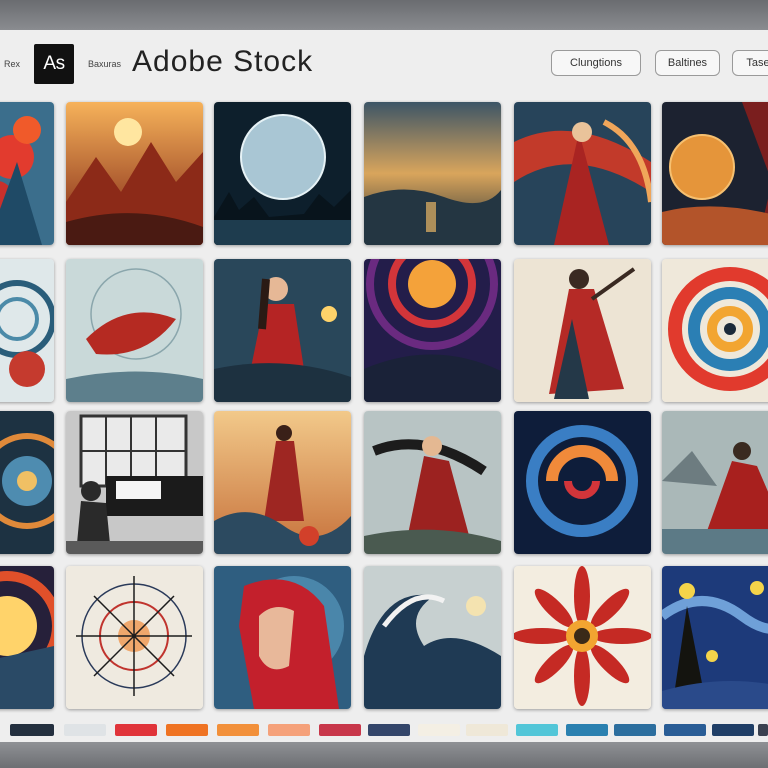 This screenshot has width=768, height=768. I want to click on image-tile-golden-sea, so click(432, 173).